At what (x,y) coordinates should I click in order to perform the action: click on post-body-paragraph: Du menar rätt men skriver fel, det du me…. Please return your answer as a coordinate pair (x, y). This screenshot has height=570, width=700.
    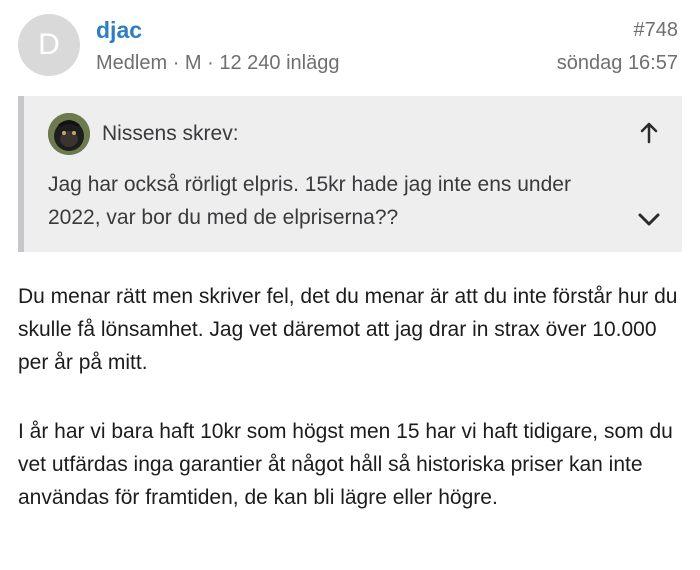
    Looking at the image, I should click on (348, 329).